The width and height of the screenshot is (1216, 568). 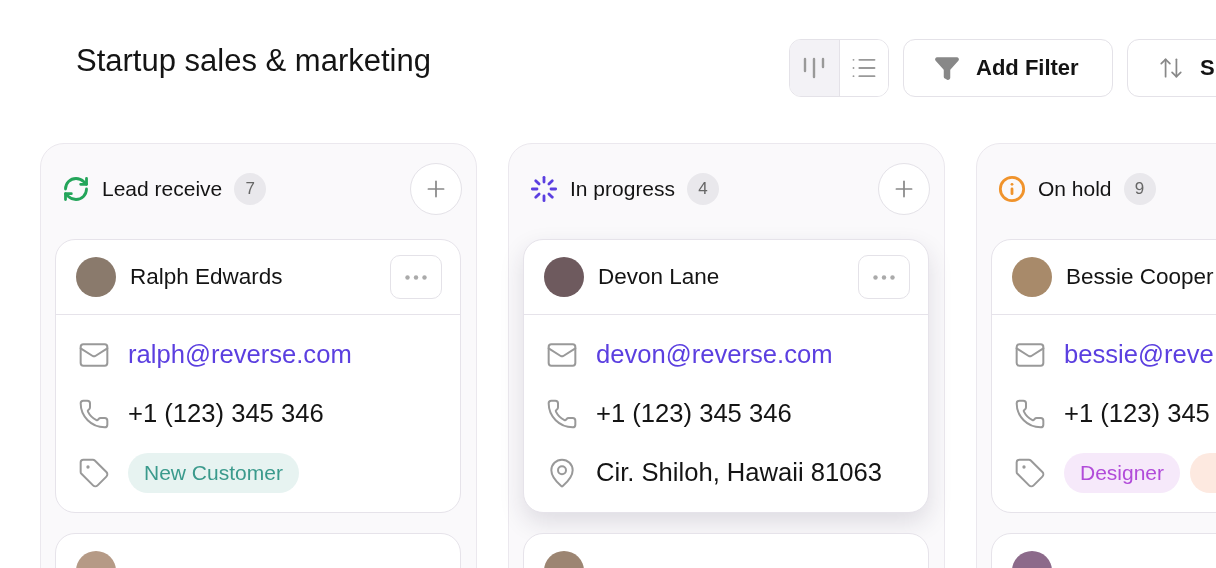 What do you see at coordinates (815, 68) in the screenshot?
I see `board-view-button` at bounding box center [815, 68].